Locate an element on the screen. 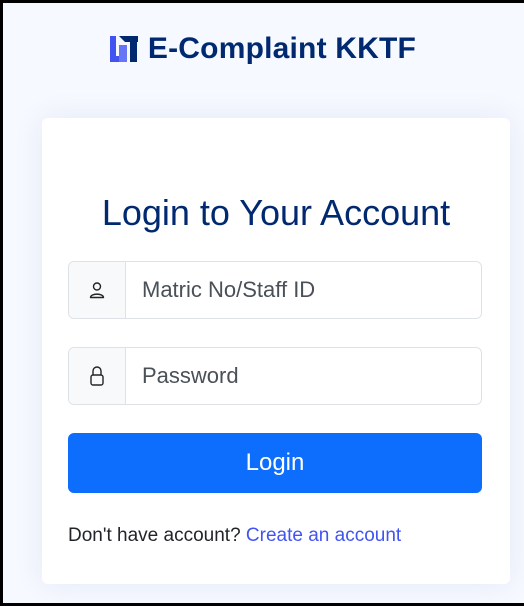 Image resolution: width=524 pixels, height=606 pixels. brand-header: E-Complaint KKTF is located at coordinates (262, 49).